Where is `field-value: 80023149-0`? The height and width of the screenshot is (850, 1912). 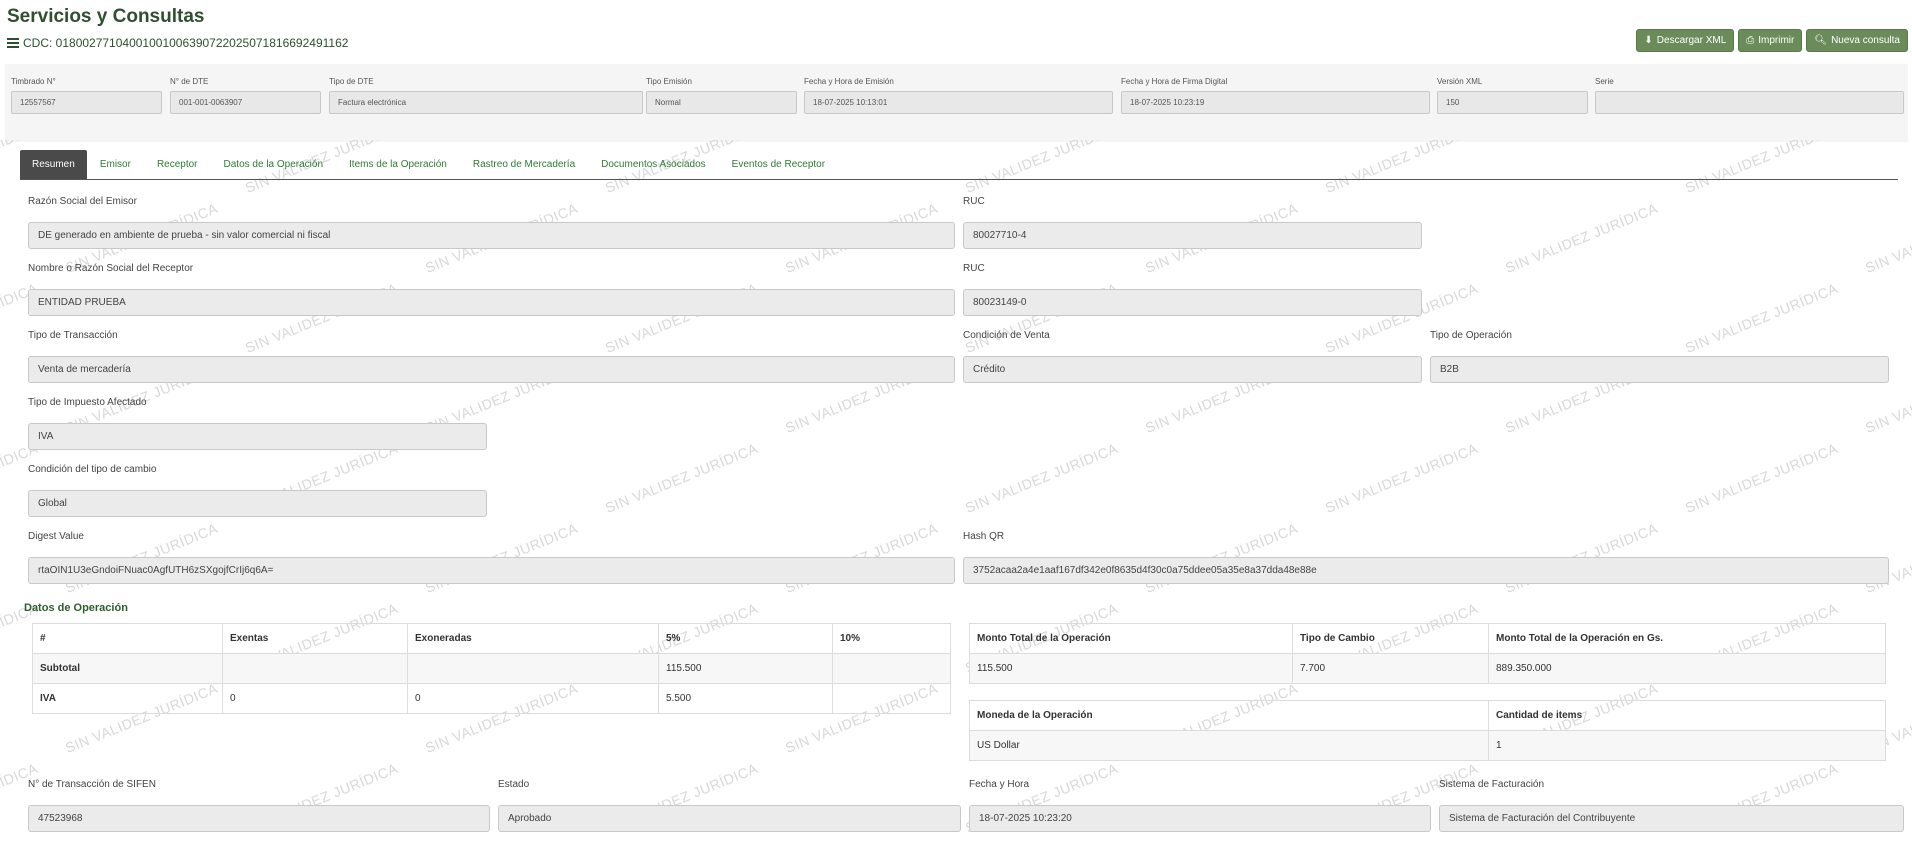
field-value: 80023149-0 is located at coordinates (1192, 302).